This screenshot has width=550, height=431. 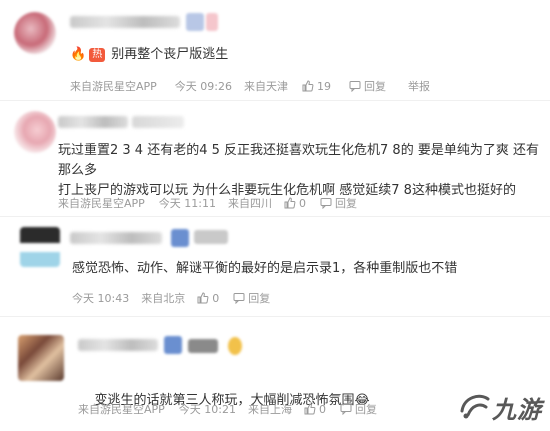 What do you see at coordinates (203, 86) in the screenshot?
I see `timestamp: 今天 09:26` at bounding box center [203, 86].